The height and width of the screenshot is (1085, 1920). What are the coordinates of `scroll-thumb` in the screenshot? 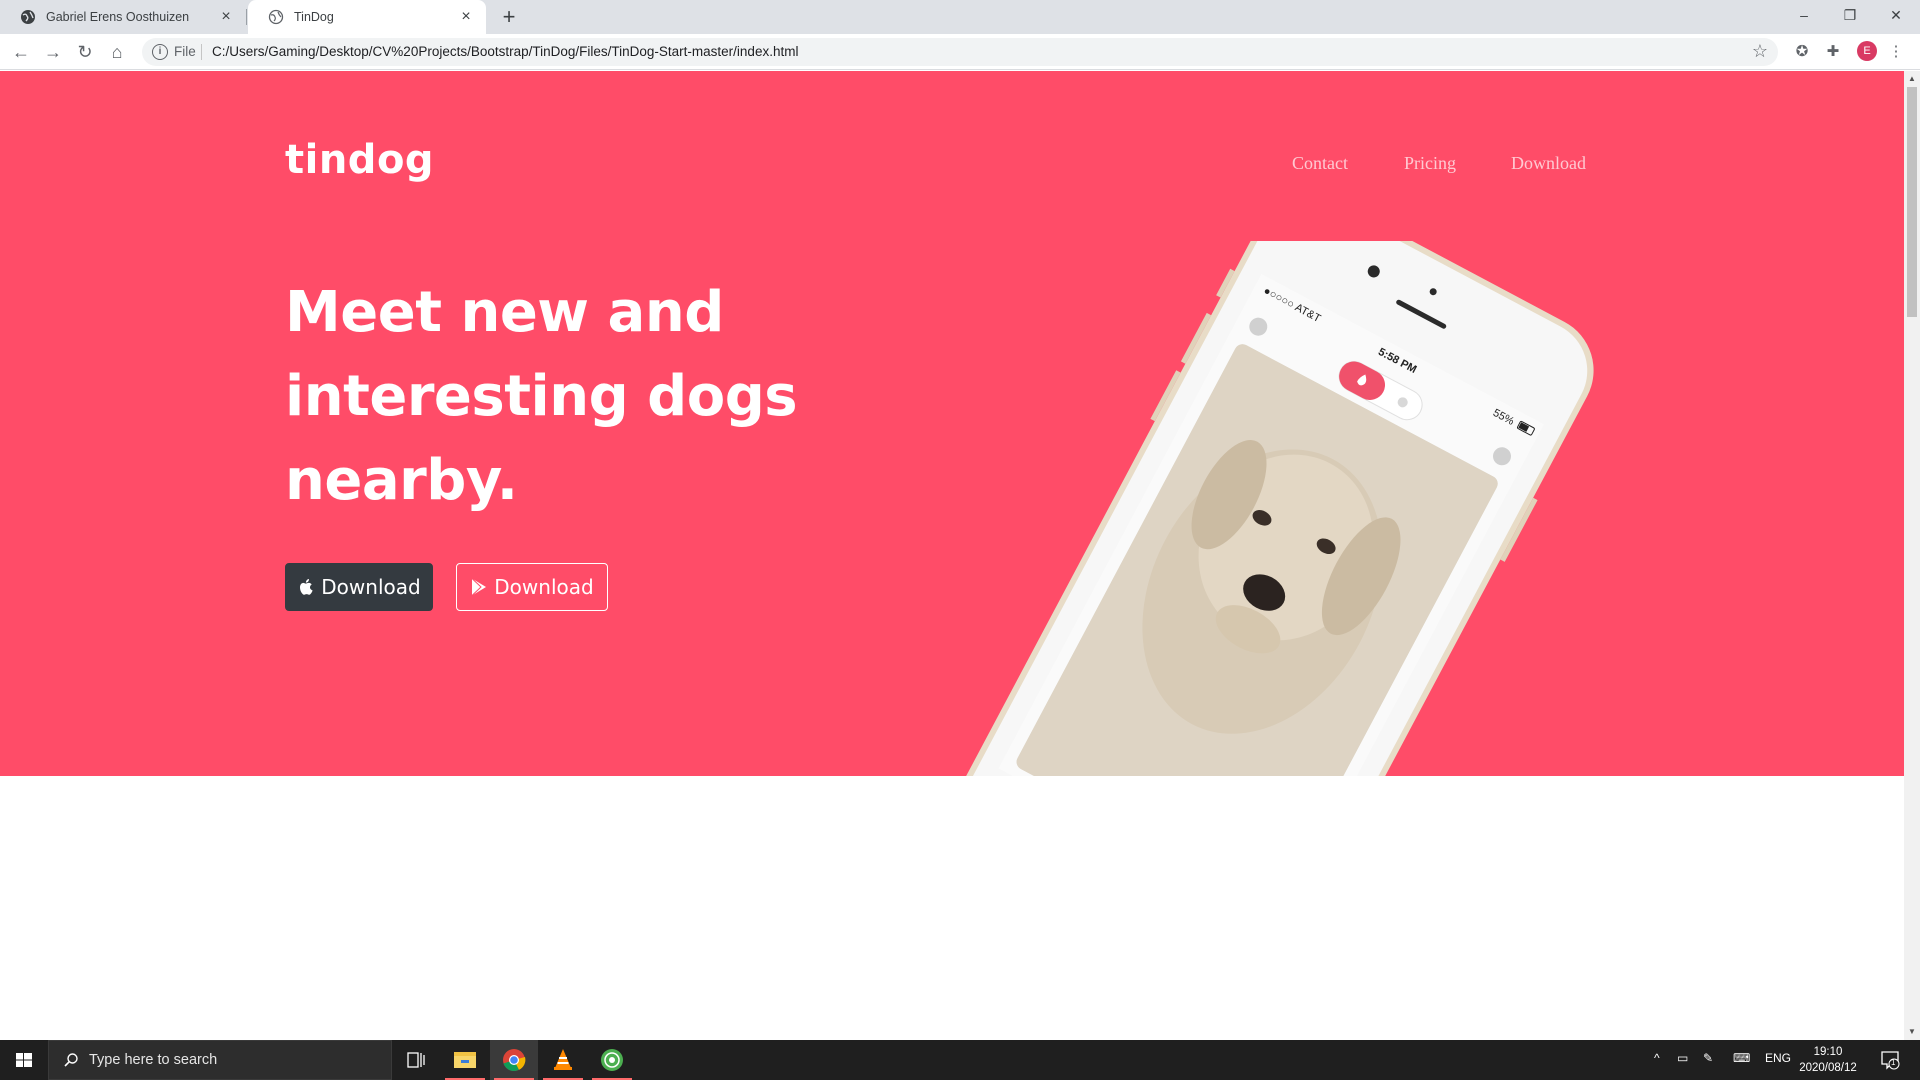 It's located at (1912, 202).